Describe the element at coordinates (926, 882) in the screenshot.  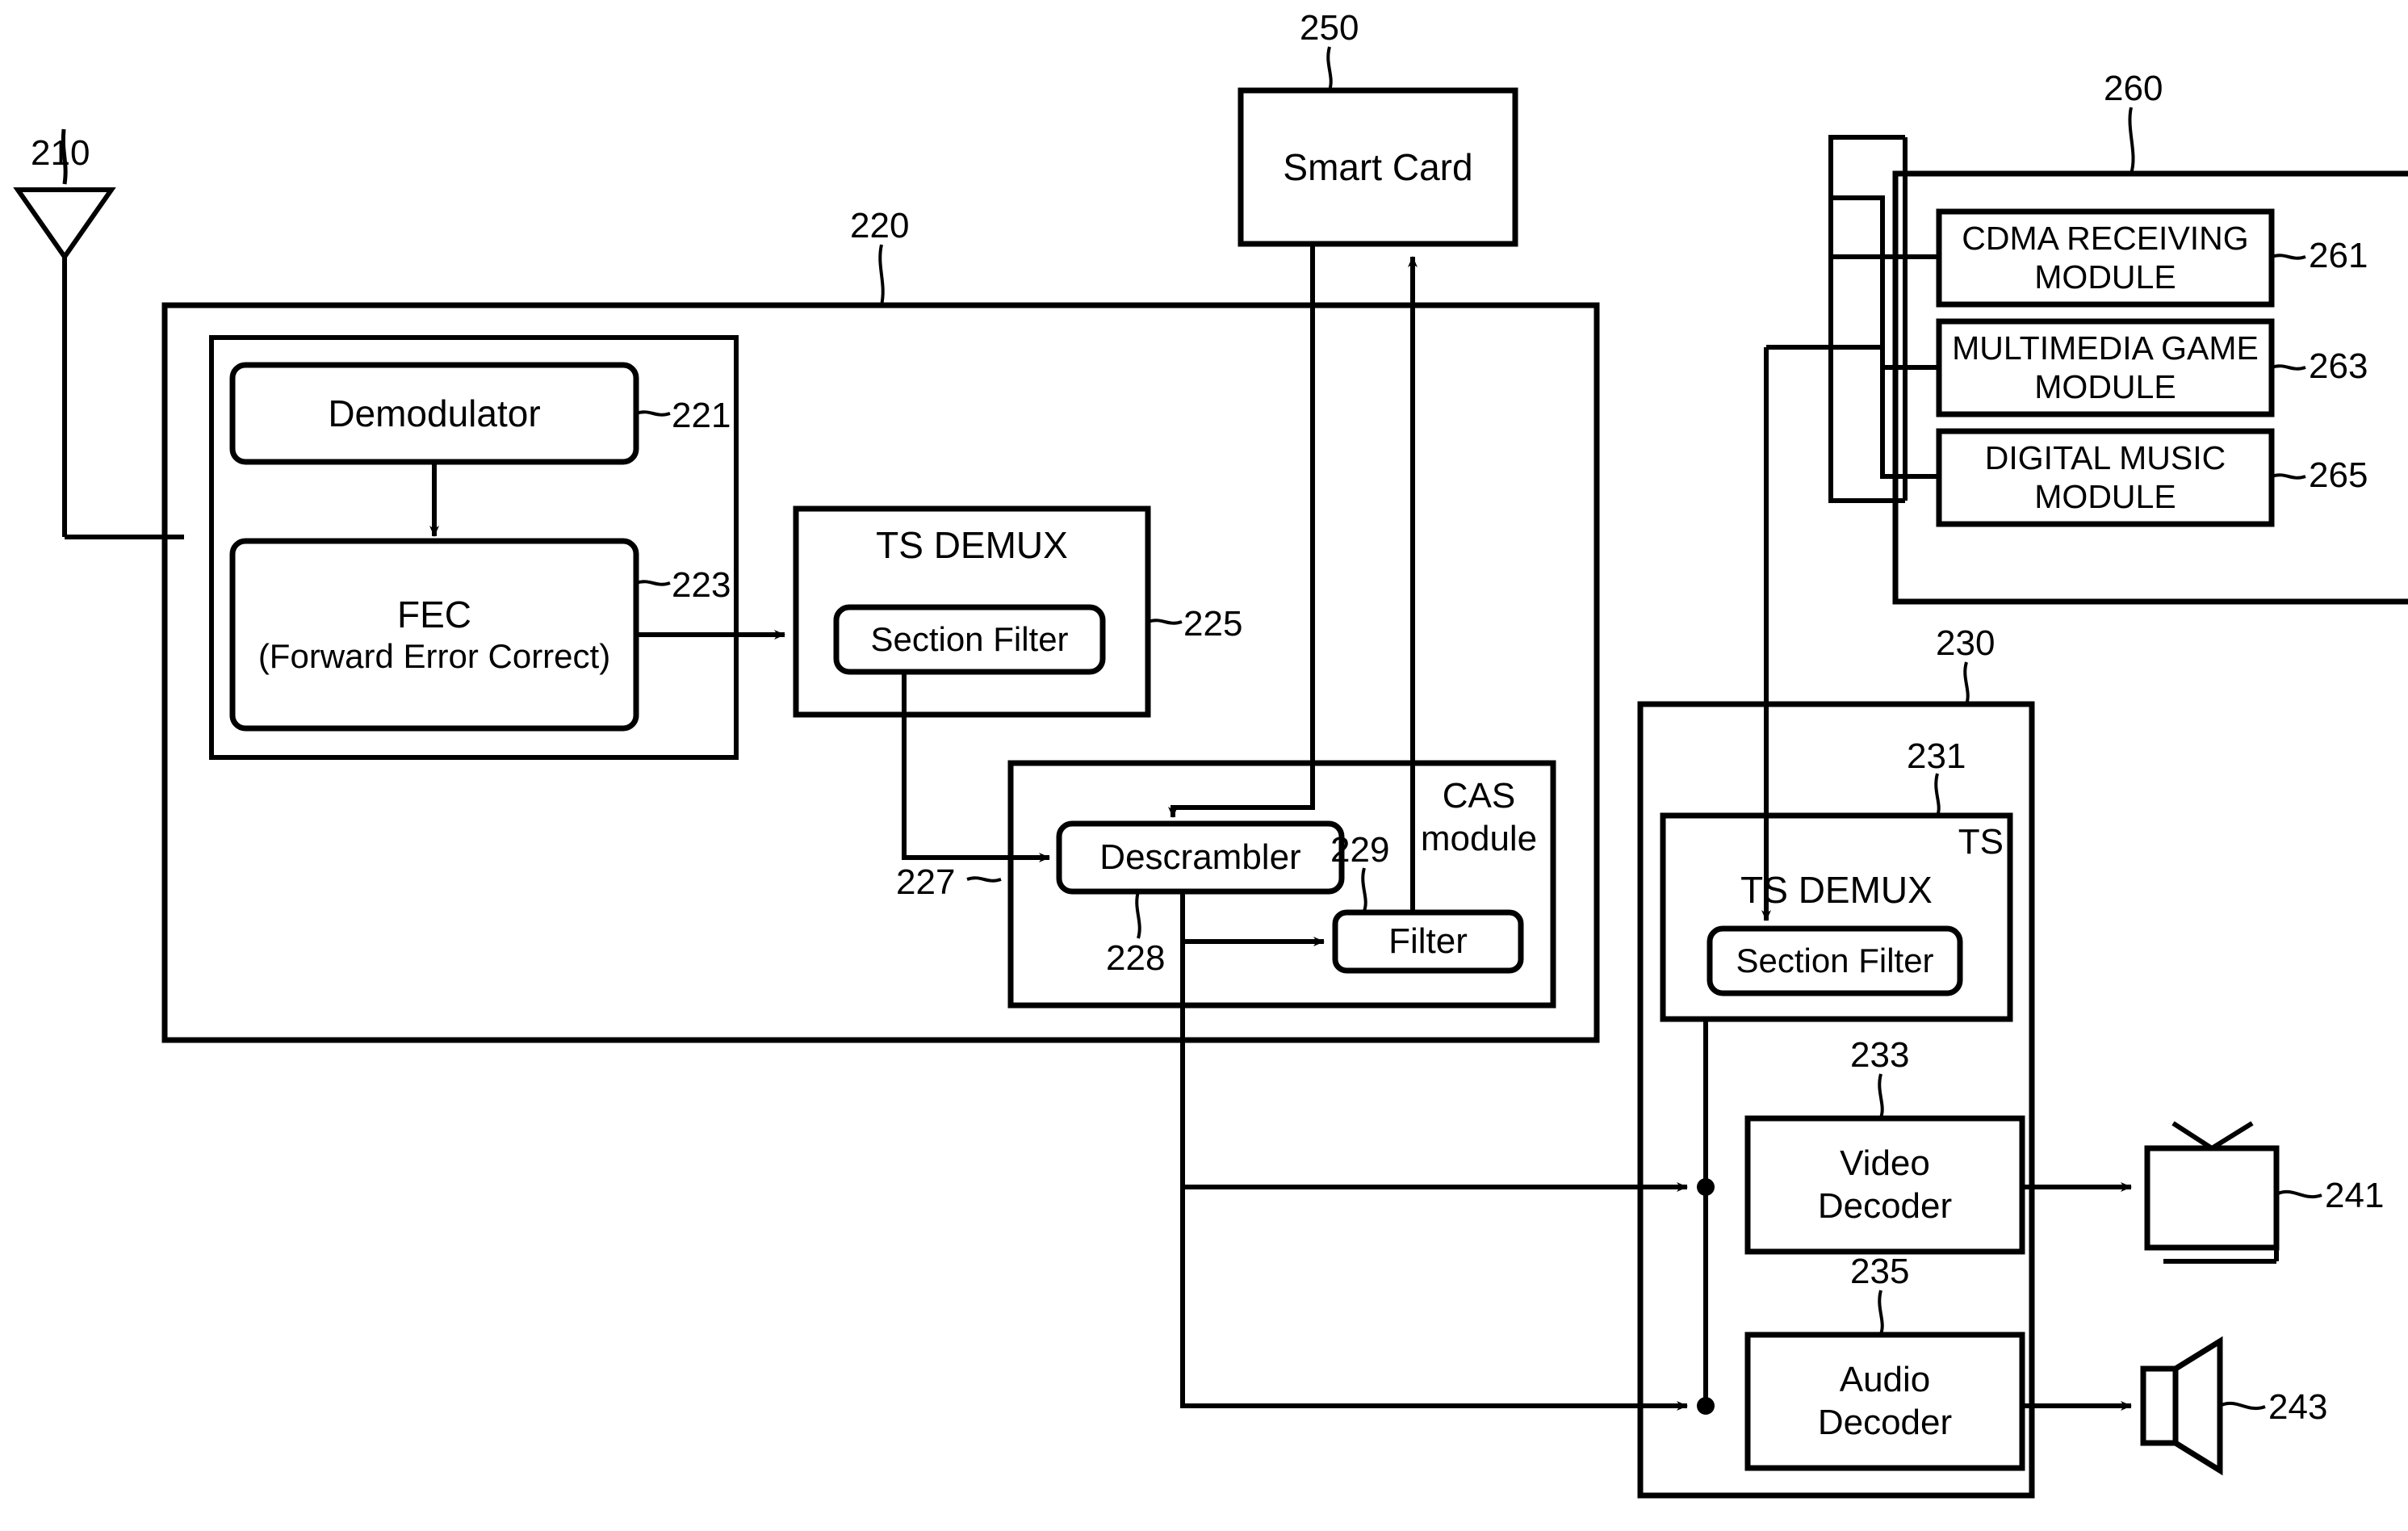
I see `ref-227: 227` at that location.